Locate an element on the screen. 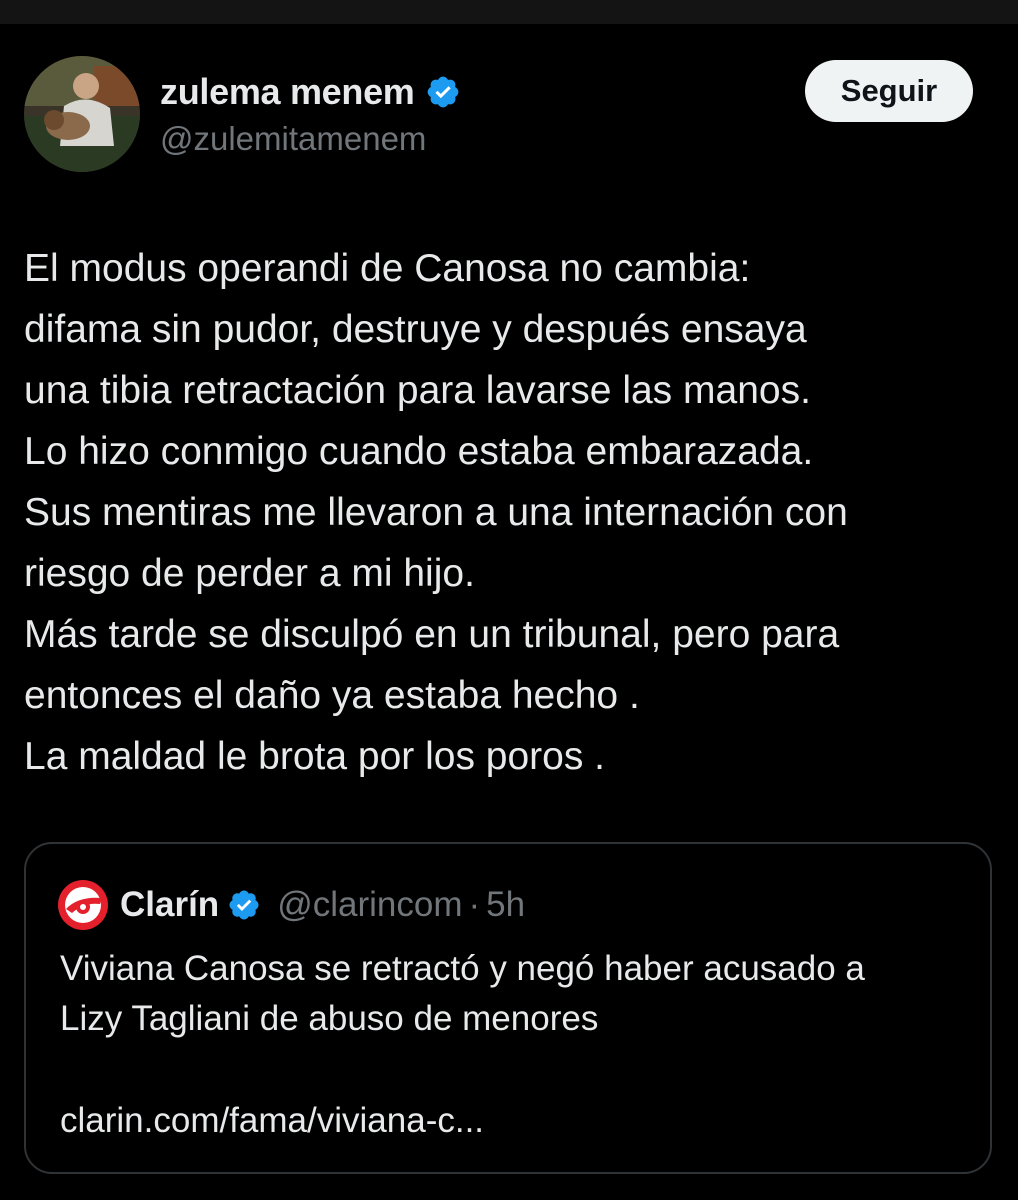  author-name-row: zulema menem is located at coordinates (310, 92).